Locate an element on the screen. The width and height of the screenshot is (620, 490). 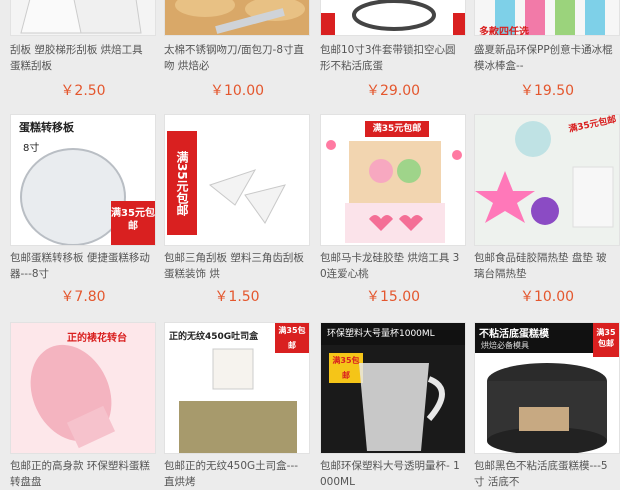
promo-badge: 满35元包邮 is located at coordinates (133, 223).